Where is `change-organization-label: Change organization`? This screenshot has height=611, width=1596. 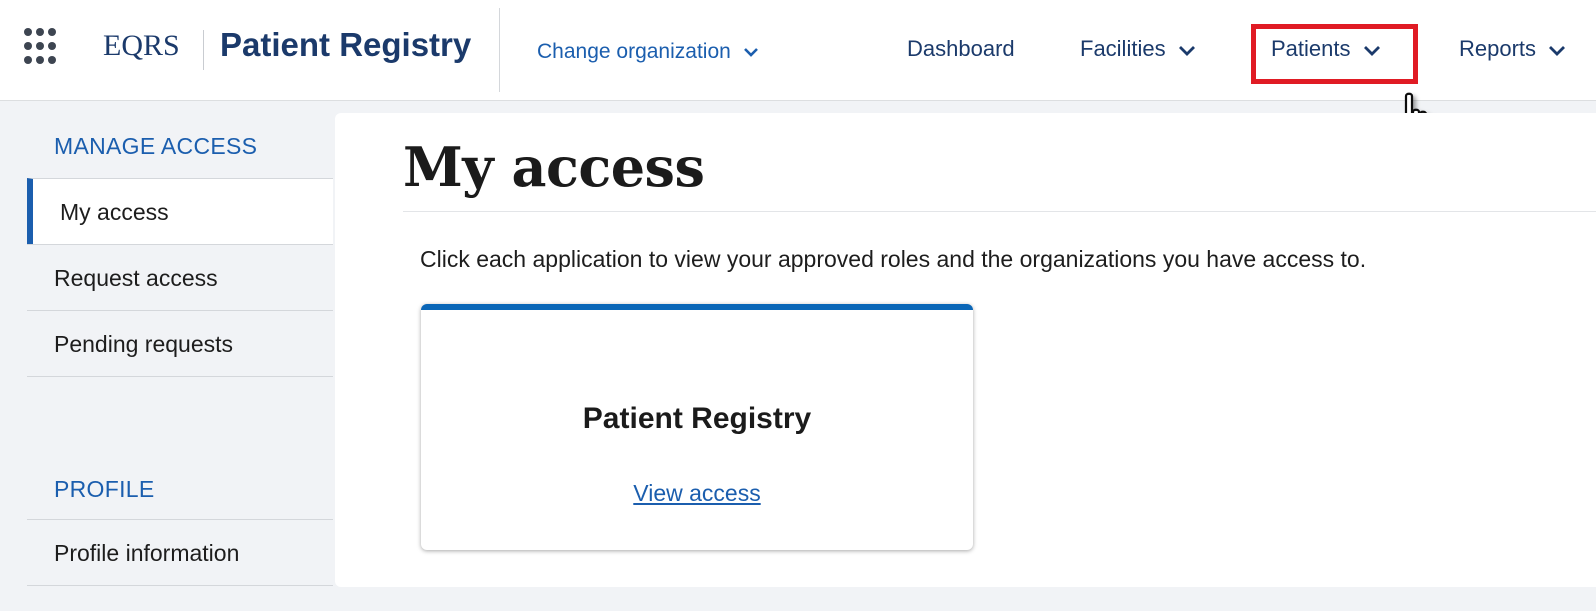
change-organization-label: Change organization is located at coordinates (634, 51).